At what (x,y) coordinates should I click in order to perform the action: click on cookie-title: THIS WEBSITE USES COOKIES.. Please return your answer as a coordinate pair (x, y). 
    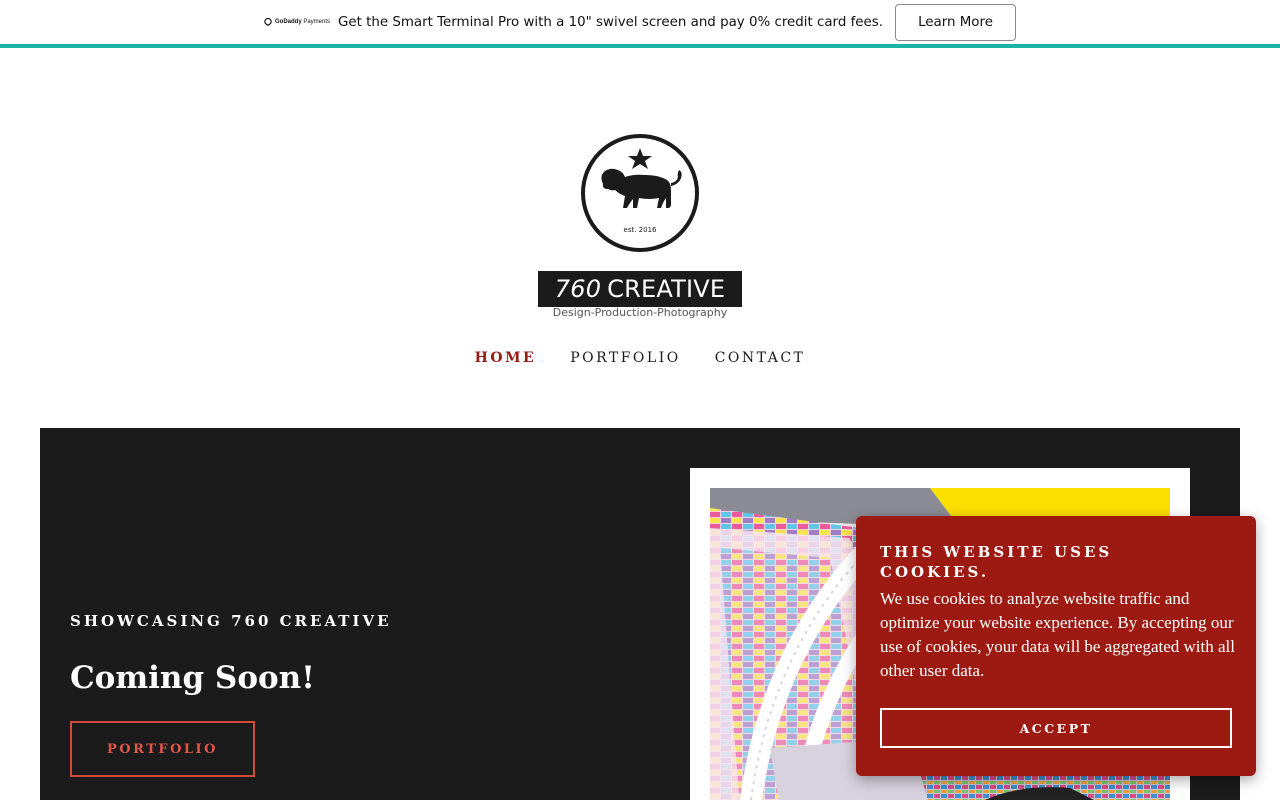
    Looking at the image, I should click on (996, 562).